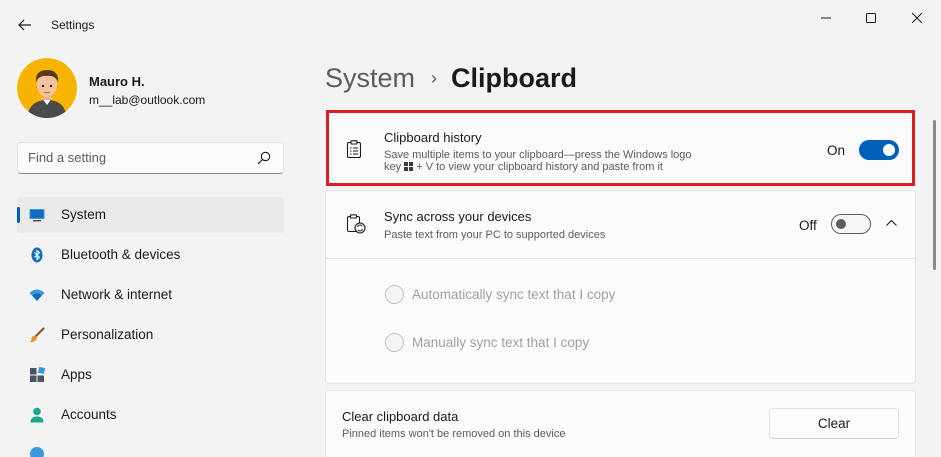 The width and height of the screenshot is (941, 457). I want to click on avatar, so click(47, 88).